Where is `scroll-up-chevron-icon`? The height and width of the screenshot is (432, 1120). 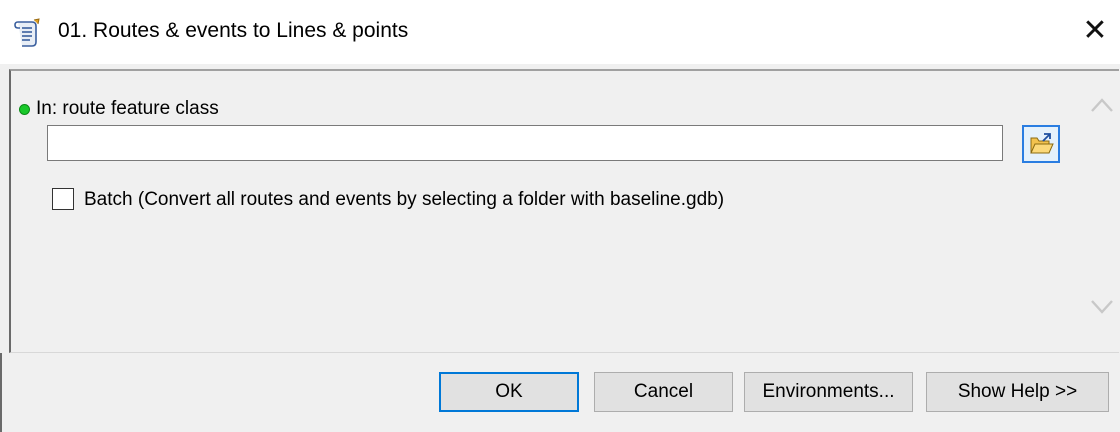 scroll-up-chevron-icon is located at coordinates (1102, 105).